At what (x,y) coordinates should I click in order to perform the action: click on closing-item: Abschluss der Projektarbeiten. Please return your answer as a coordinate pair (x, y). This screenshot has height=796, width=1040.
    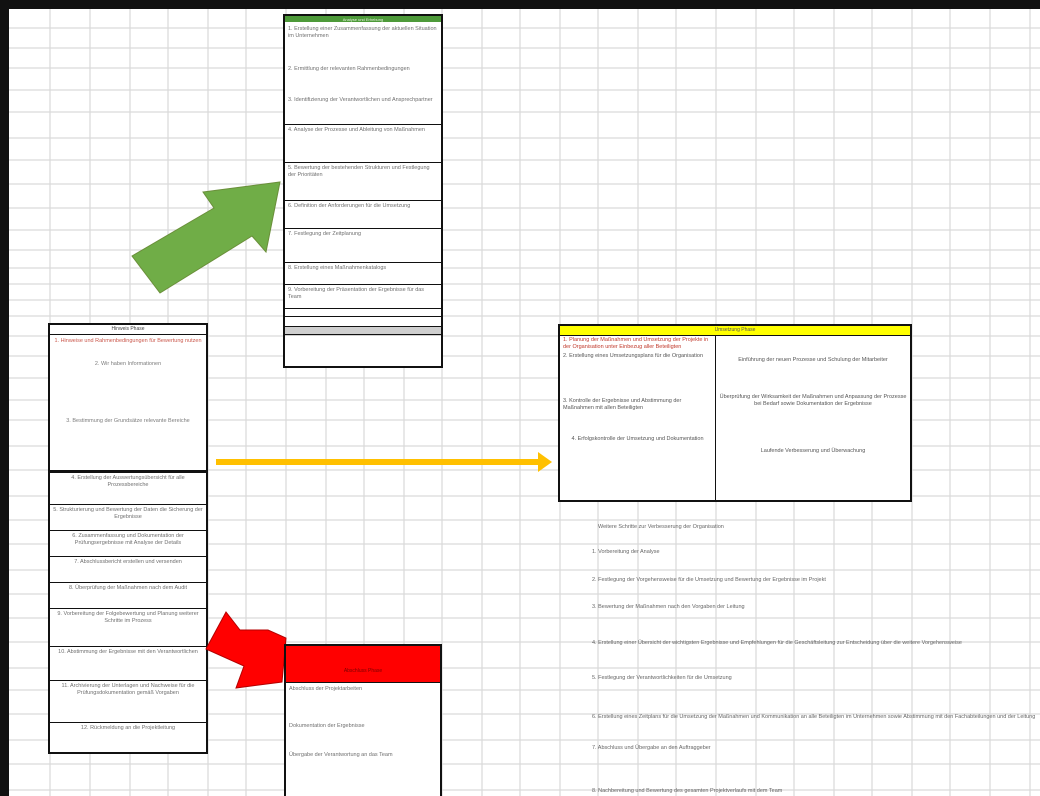
    Looking at the image, I should click on (326, 689).